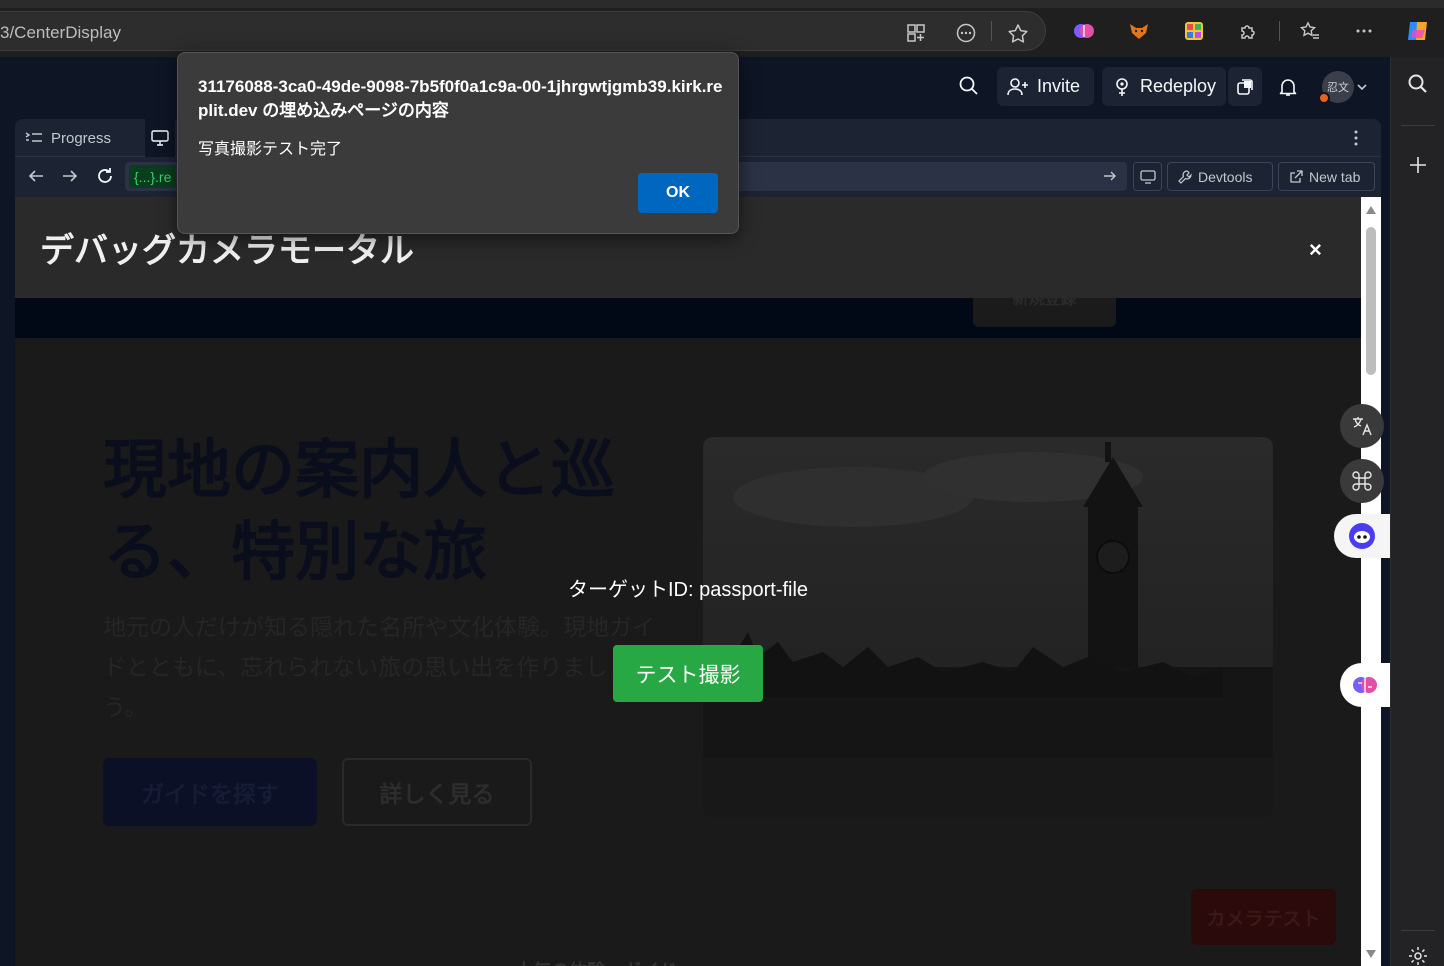 The height and width of the screenshot is (966, 1444). What do you see at coordinates (1362, 536) in the screenshot?
I see `assistant-bot-icon` at bounding box center [1362, 536].